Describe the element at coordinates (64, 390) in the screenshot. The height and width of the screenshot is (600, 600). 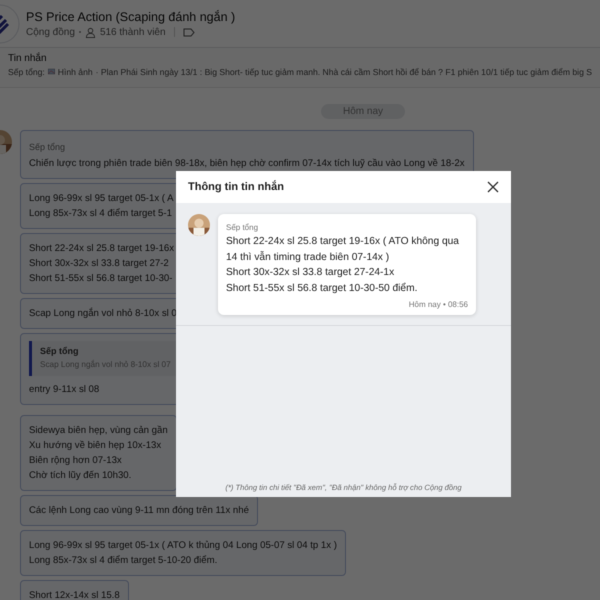
I see `message-text: entry 9-11x sl 08` at that location.